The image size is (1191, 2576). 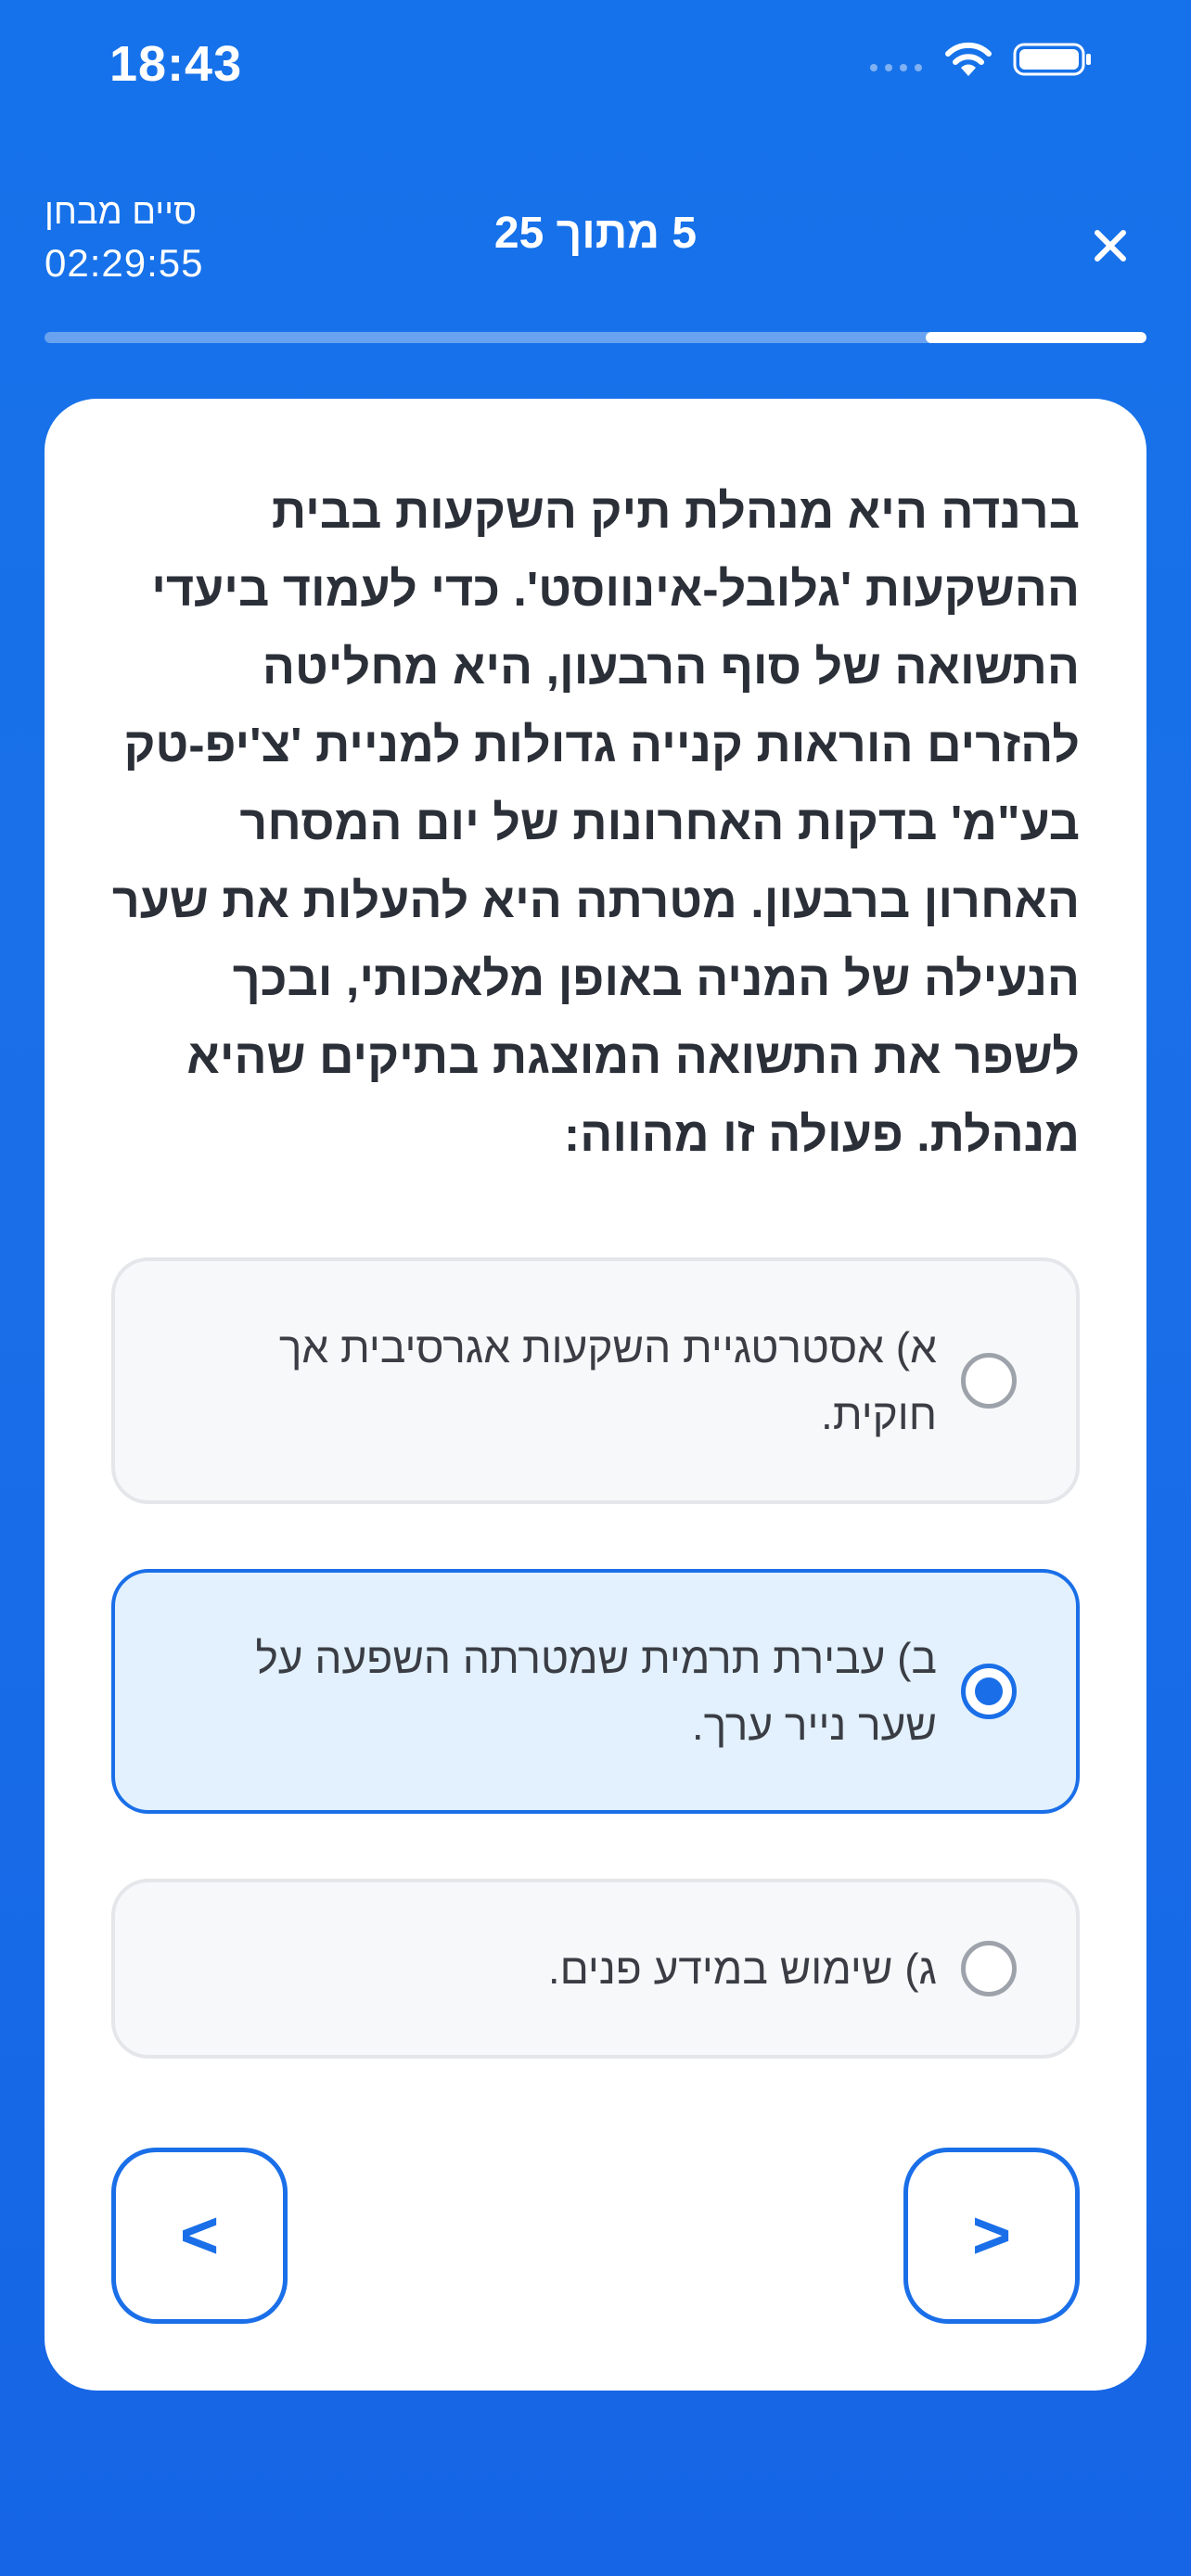 What do you see at coordinates (595, 65) in the screenshot?
I see `status-bar: 18:43` at bounding box center [595, 65].